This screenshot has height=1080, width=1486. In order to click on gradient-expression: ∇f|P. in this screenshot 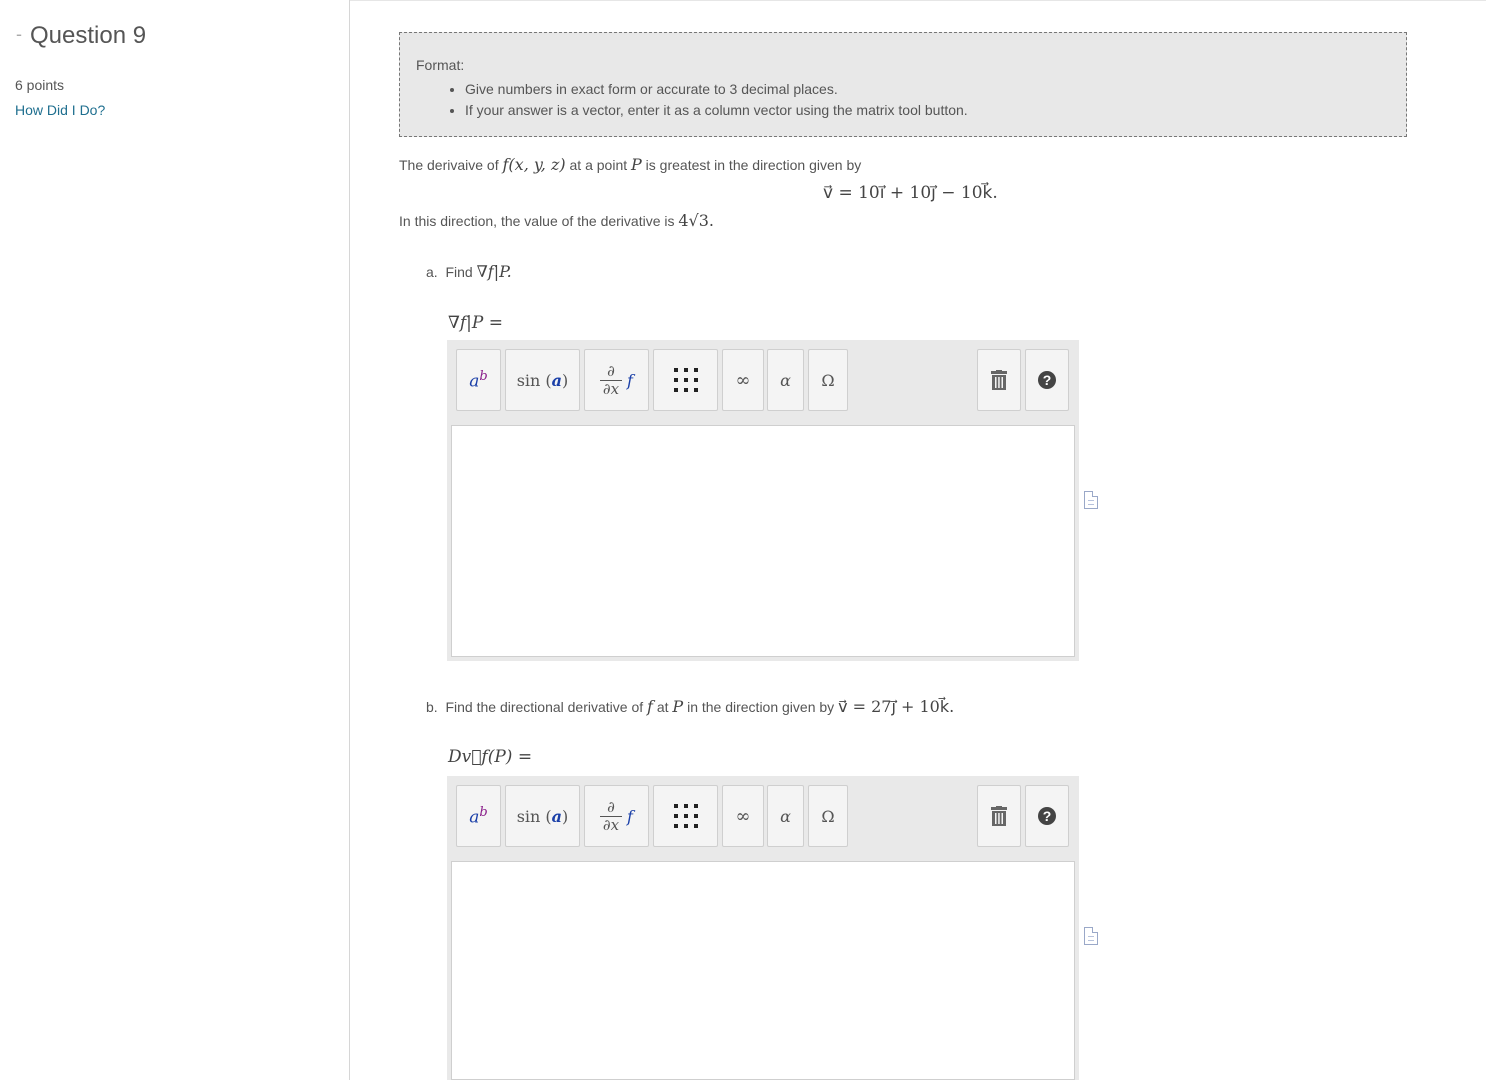, I will do `click(494, 271)`.